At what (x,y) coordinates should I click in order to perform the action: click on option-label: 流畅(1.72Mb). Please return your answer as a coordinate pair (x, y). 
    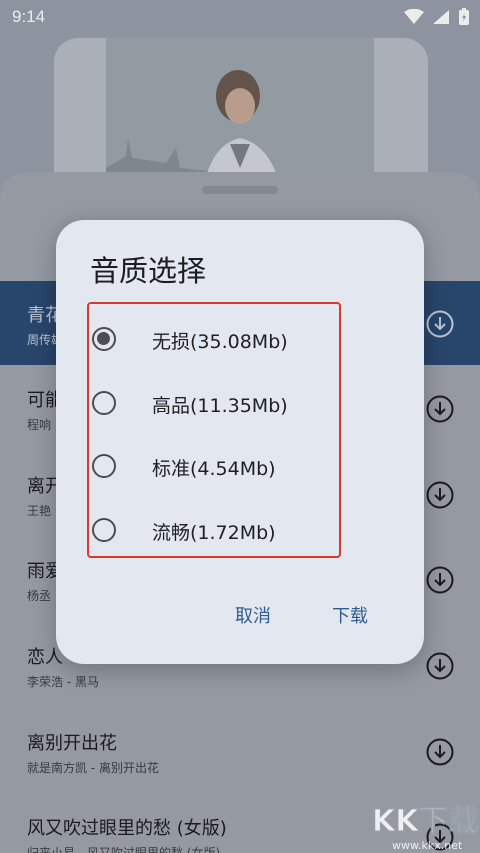
    Looking at the image, I should click on (214, 533).